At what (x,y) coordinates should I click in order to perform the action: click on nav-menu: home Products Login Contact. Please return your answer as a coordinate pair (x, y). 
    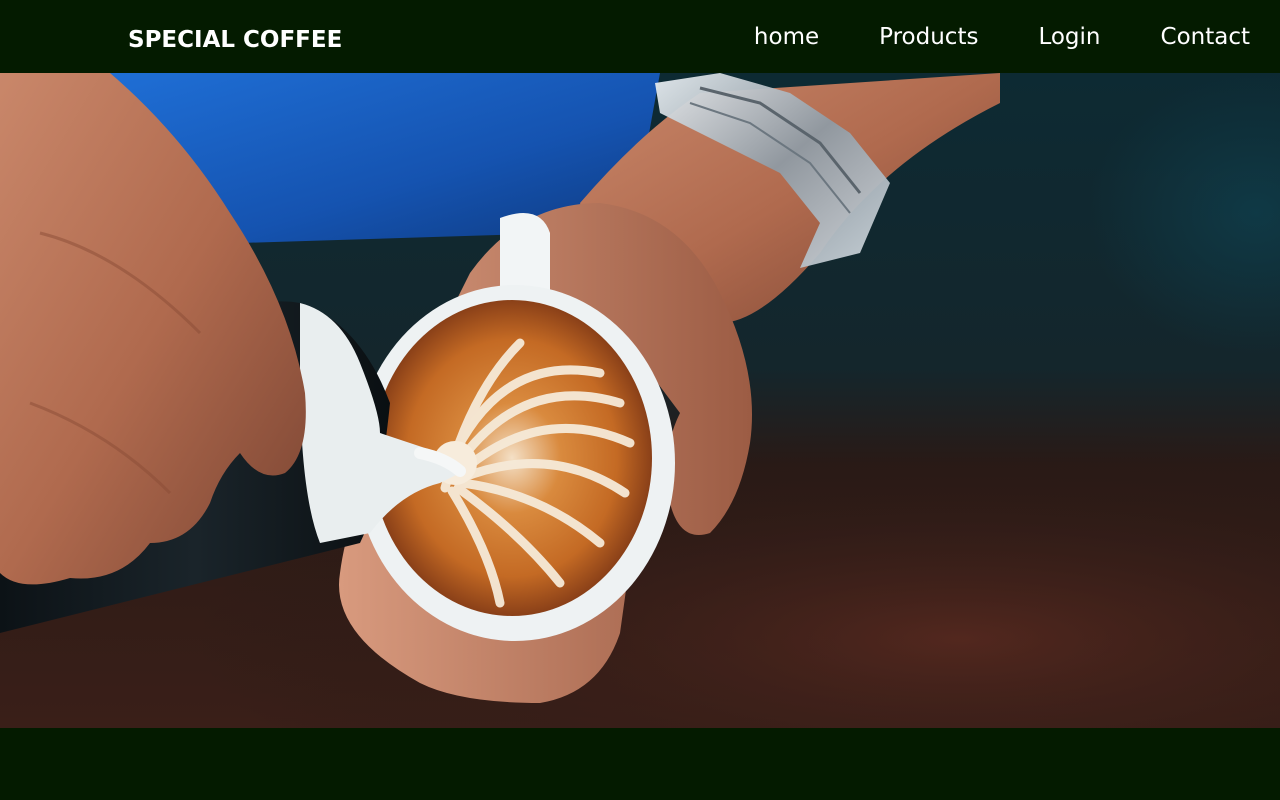
    Looking at the image, I should click on (1002, 36).